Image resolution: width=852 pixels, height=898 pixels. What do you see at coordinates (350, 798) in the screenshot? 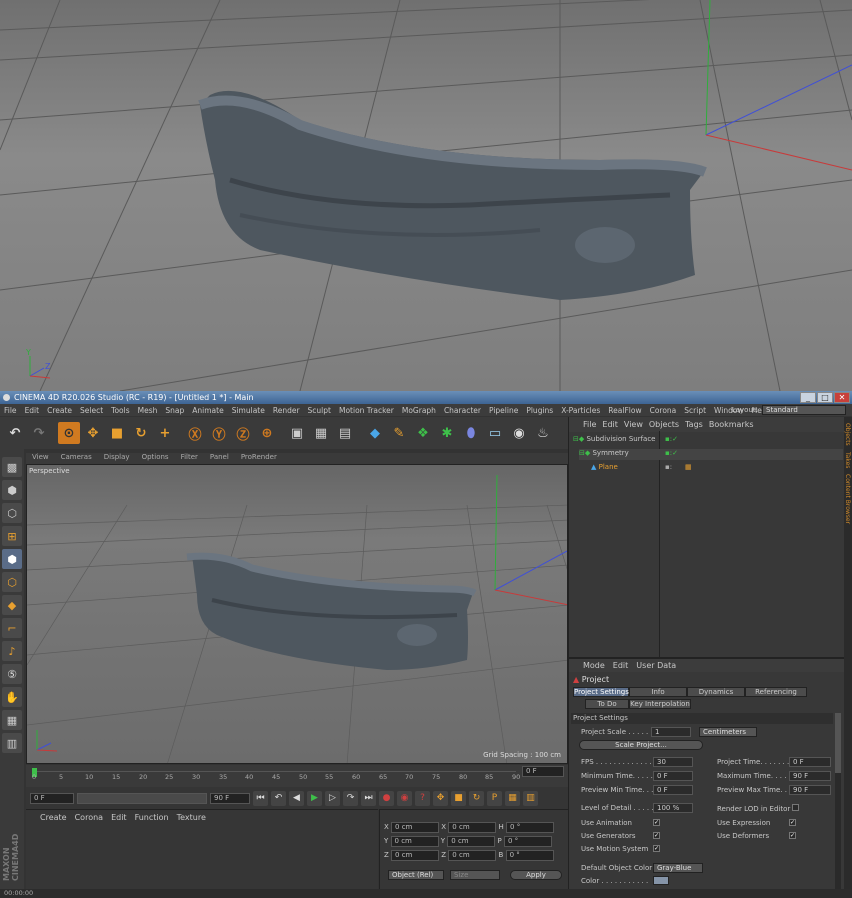
I see `next-key-icon: ↷` at bounding box center [350, 798].